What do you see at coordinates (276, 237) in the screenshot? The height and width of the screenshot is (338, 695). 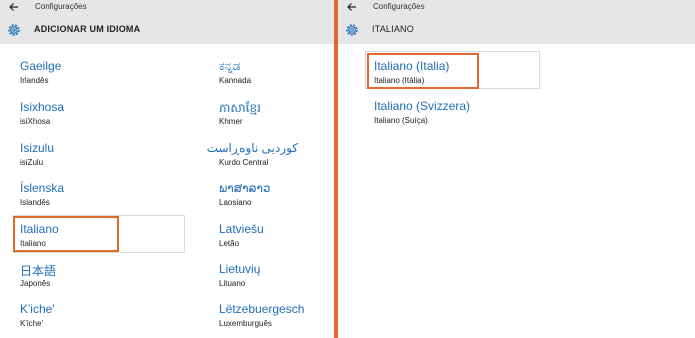 I see `language-item-letao: Latviešu Letão` at bounding box center [276, 237].